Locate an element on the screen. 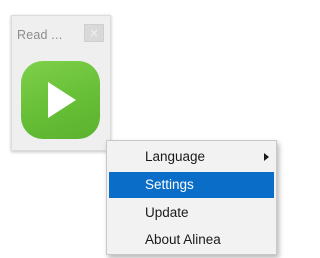  close-icon is located at coordinates (94, 33).